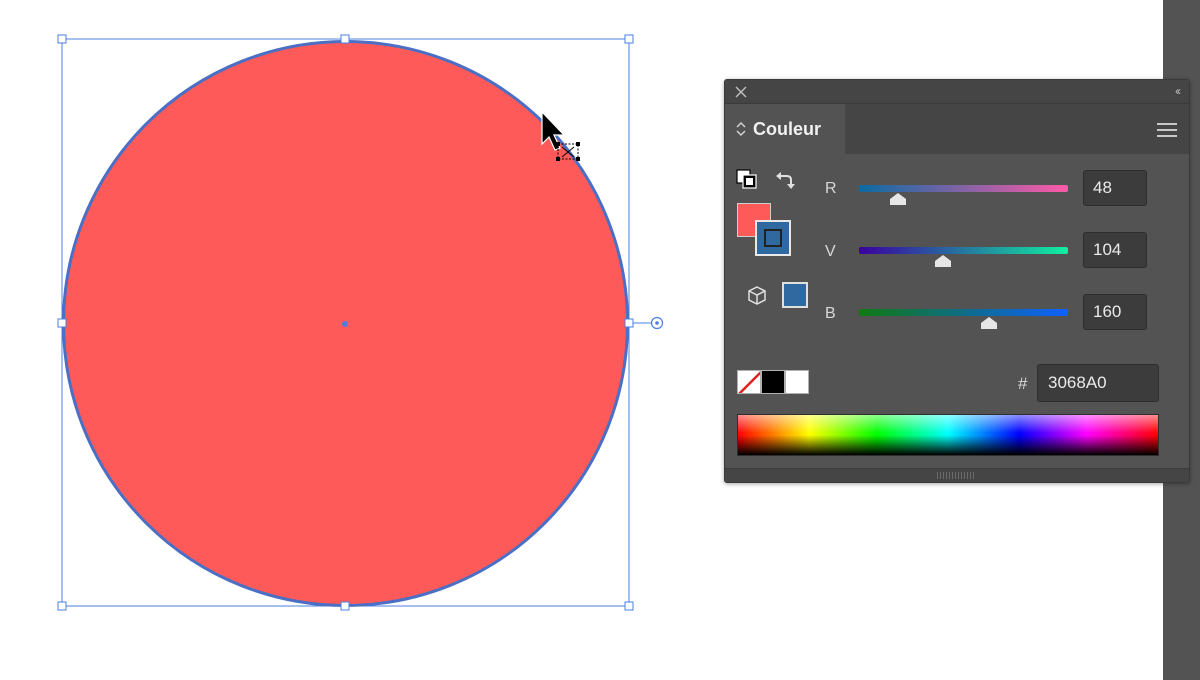  What do you see at coordinates (345, 606) in the screenshot?
I see `handle-bottom-center` at bounding box center [345, 606].